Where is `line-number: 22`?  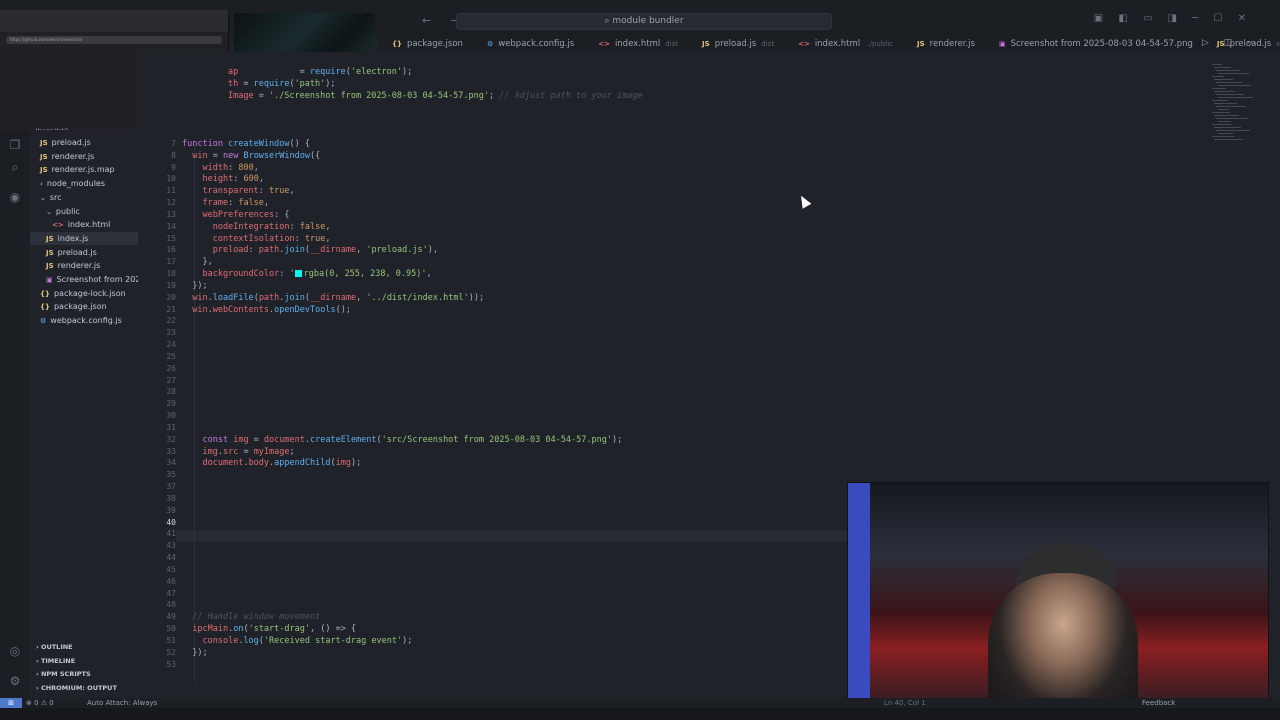 line-number: 22 is located at coordinates (171, 321).